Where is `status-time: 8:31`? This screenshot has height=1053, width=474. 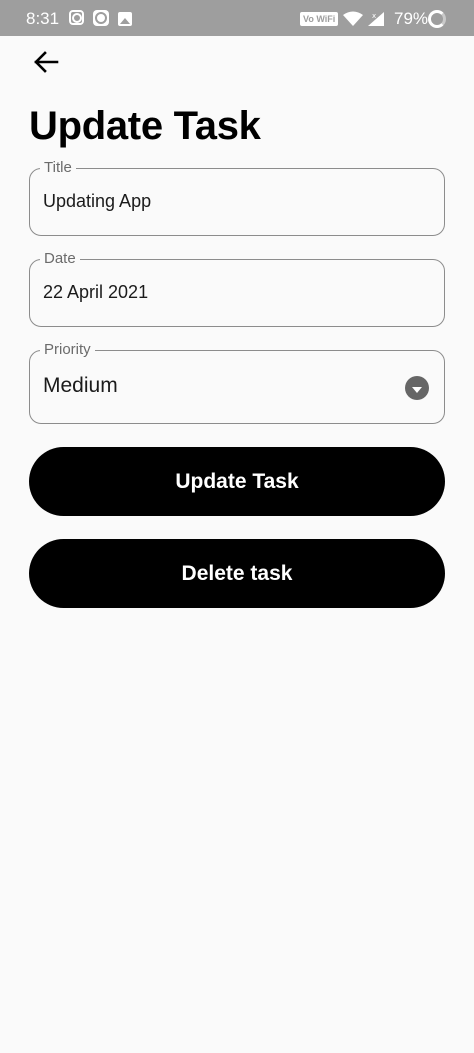 status-time: 8:31 is located at coordinates (43, 18).